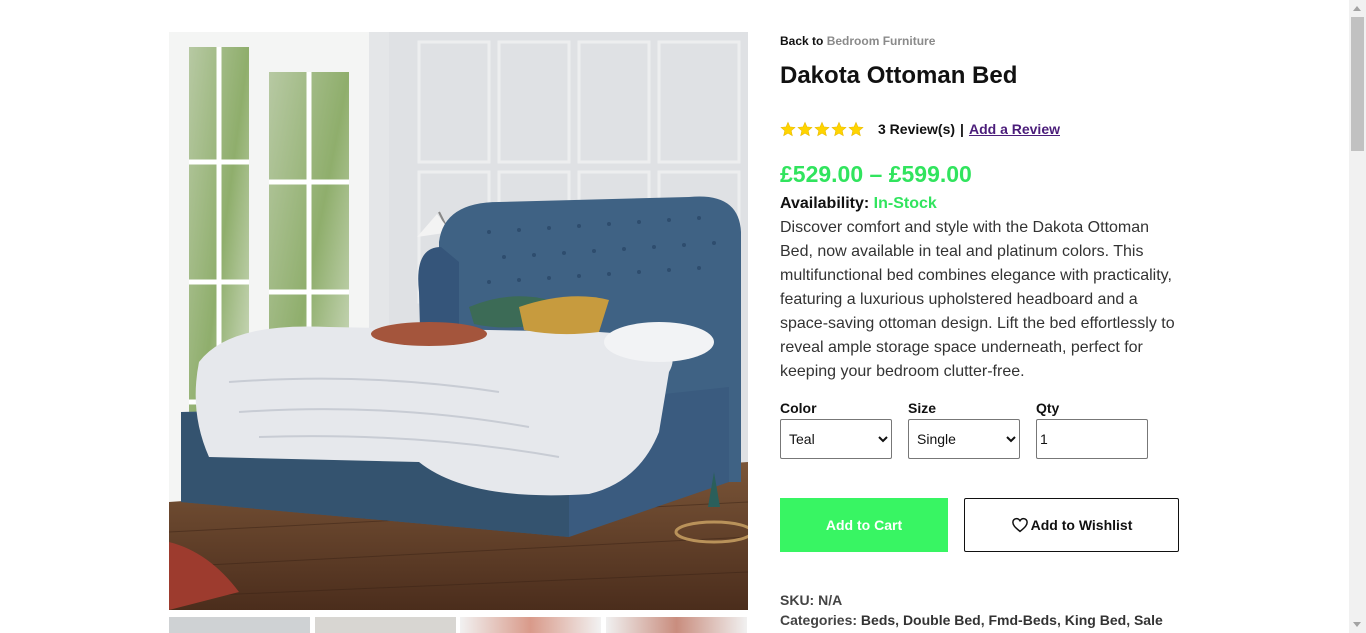  What do you see at coordinates (1019, 525) in the screenshot?
I see `heart-icon` at bounding box center [1019, 525].